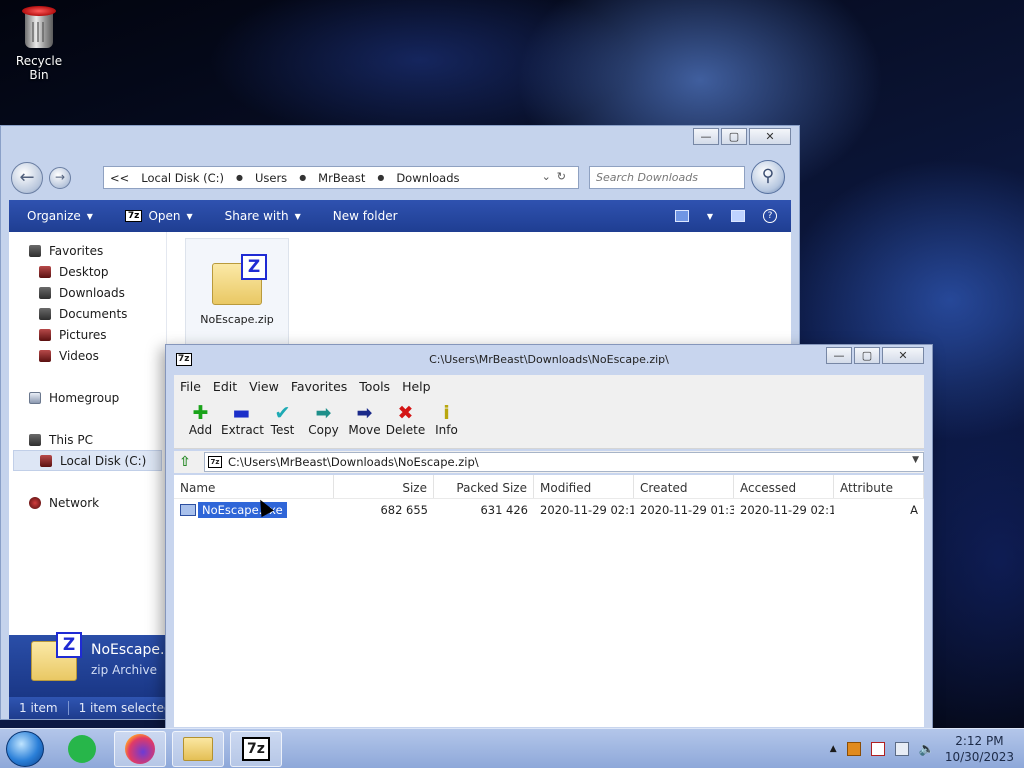 The height and width of the screenshot is (768, 1024). I want to click on extract-button: ▬ Extract, so click(242, 422).